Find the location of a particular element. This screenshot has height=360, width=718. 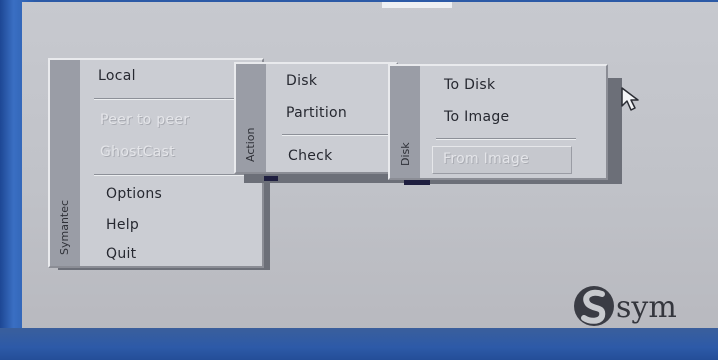

menu-item-from-image: From Image is located at coordinates (502, 160).